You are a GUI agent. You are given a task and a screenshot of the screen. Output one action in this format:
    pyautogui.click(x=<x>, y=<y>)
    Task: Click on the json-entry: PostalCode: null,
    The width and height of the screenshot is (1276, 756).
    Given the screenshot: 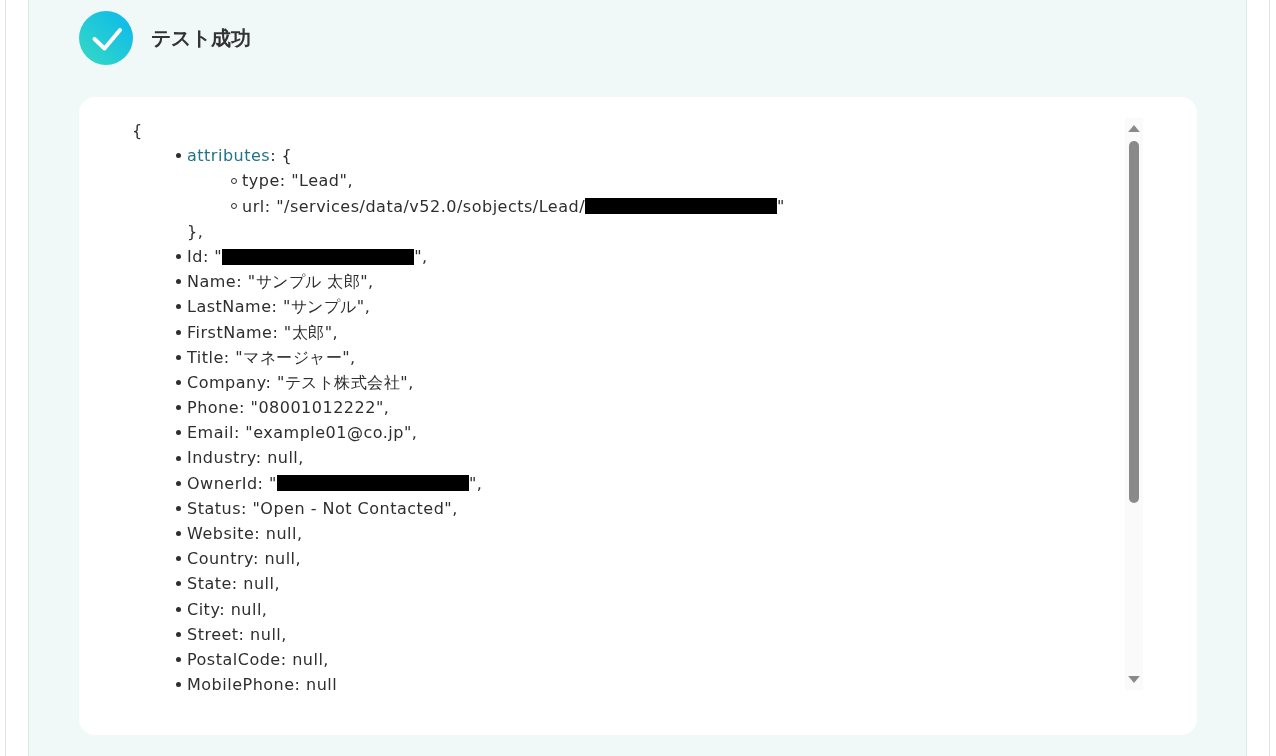 What is the action you would take?
    pyautogui.click(x=258, y=659)
    